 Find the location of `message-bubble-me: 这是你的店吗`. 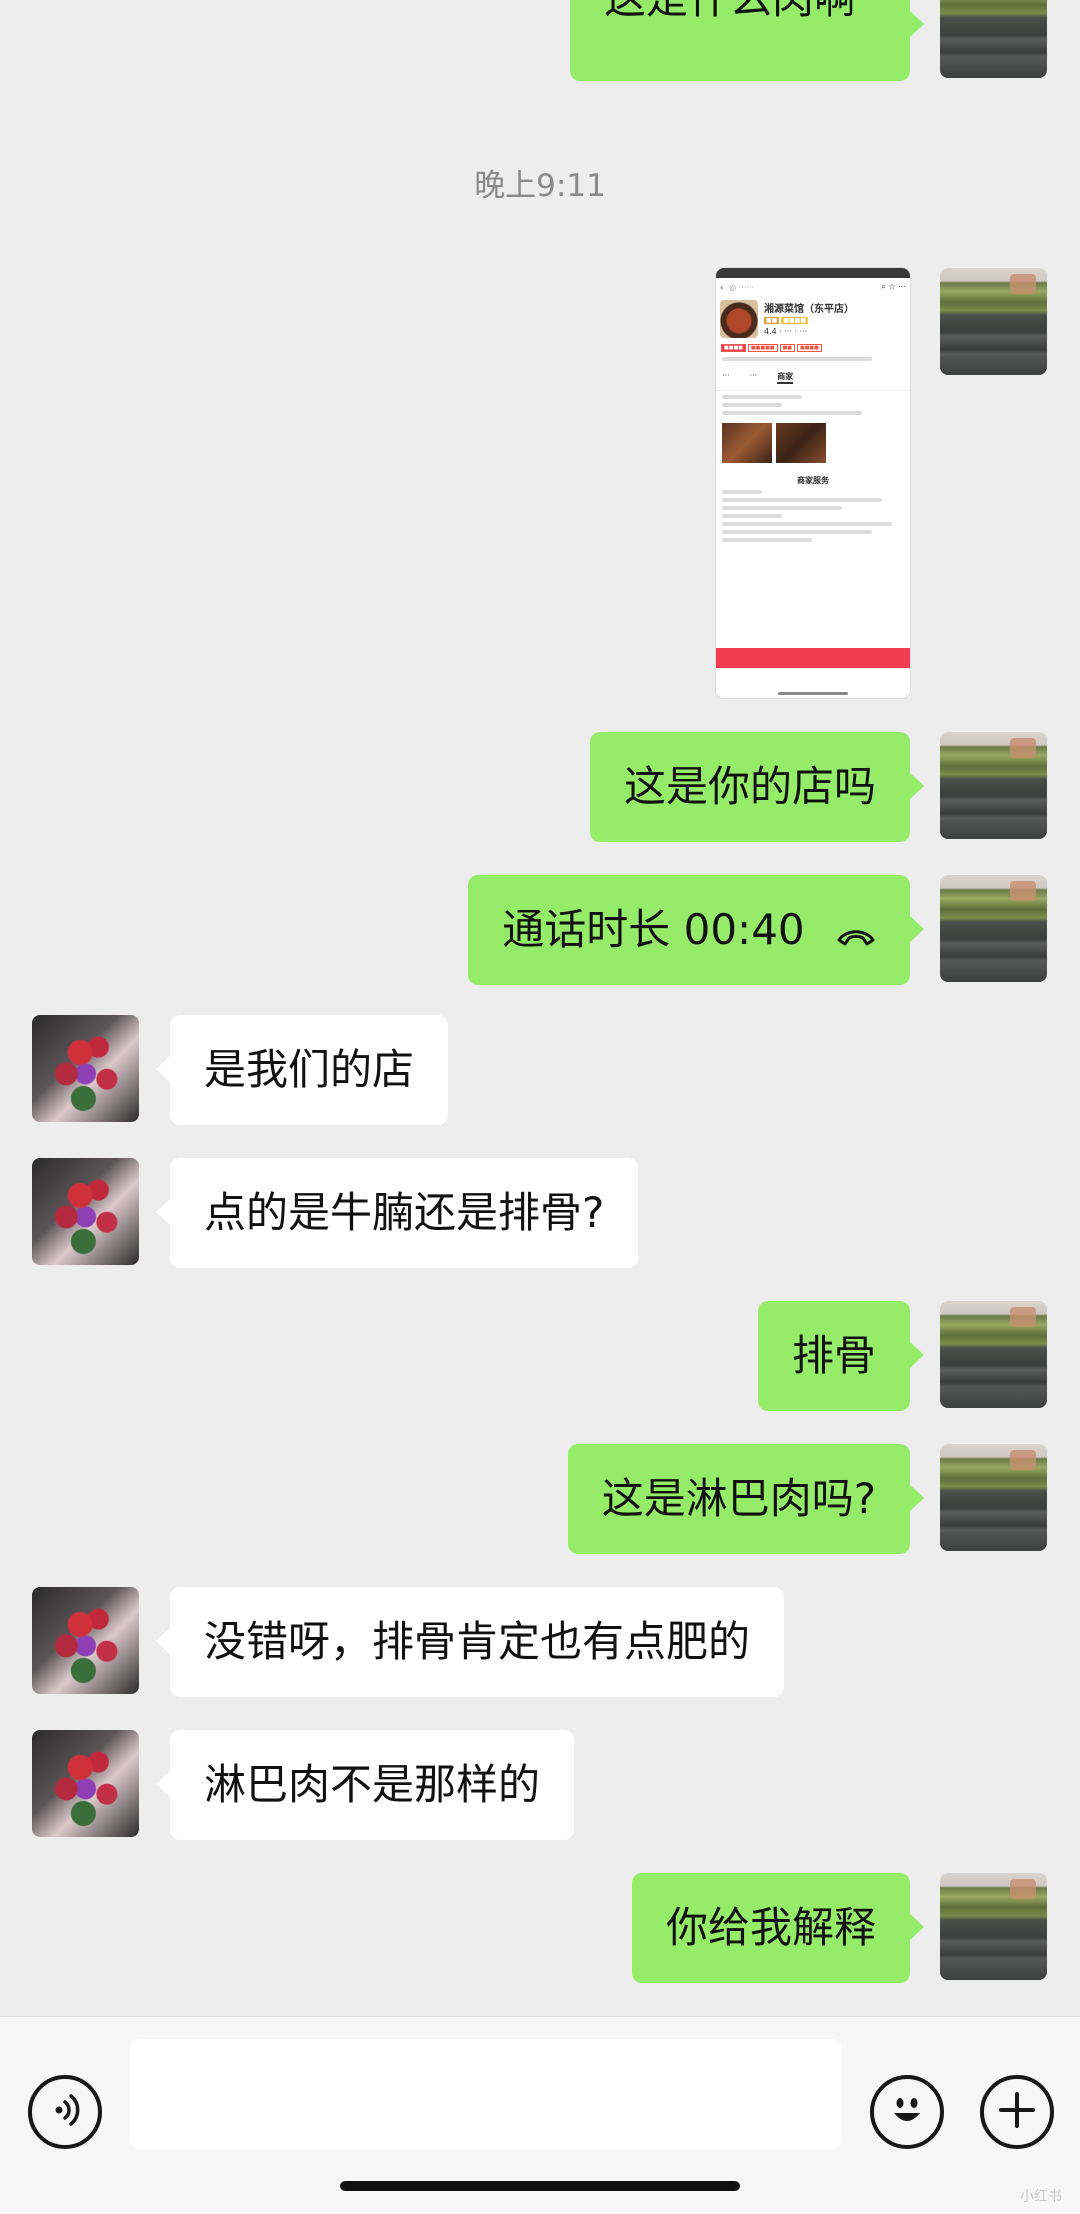

message-bubble-me: 这是你的店吗 is located at coordinates (757, 787).